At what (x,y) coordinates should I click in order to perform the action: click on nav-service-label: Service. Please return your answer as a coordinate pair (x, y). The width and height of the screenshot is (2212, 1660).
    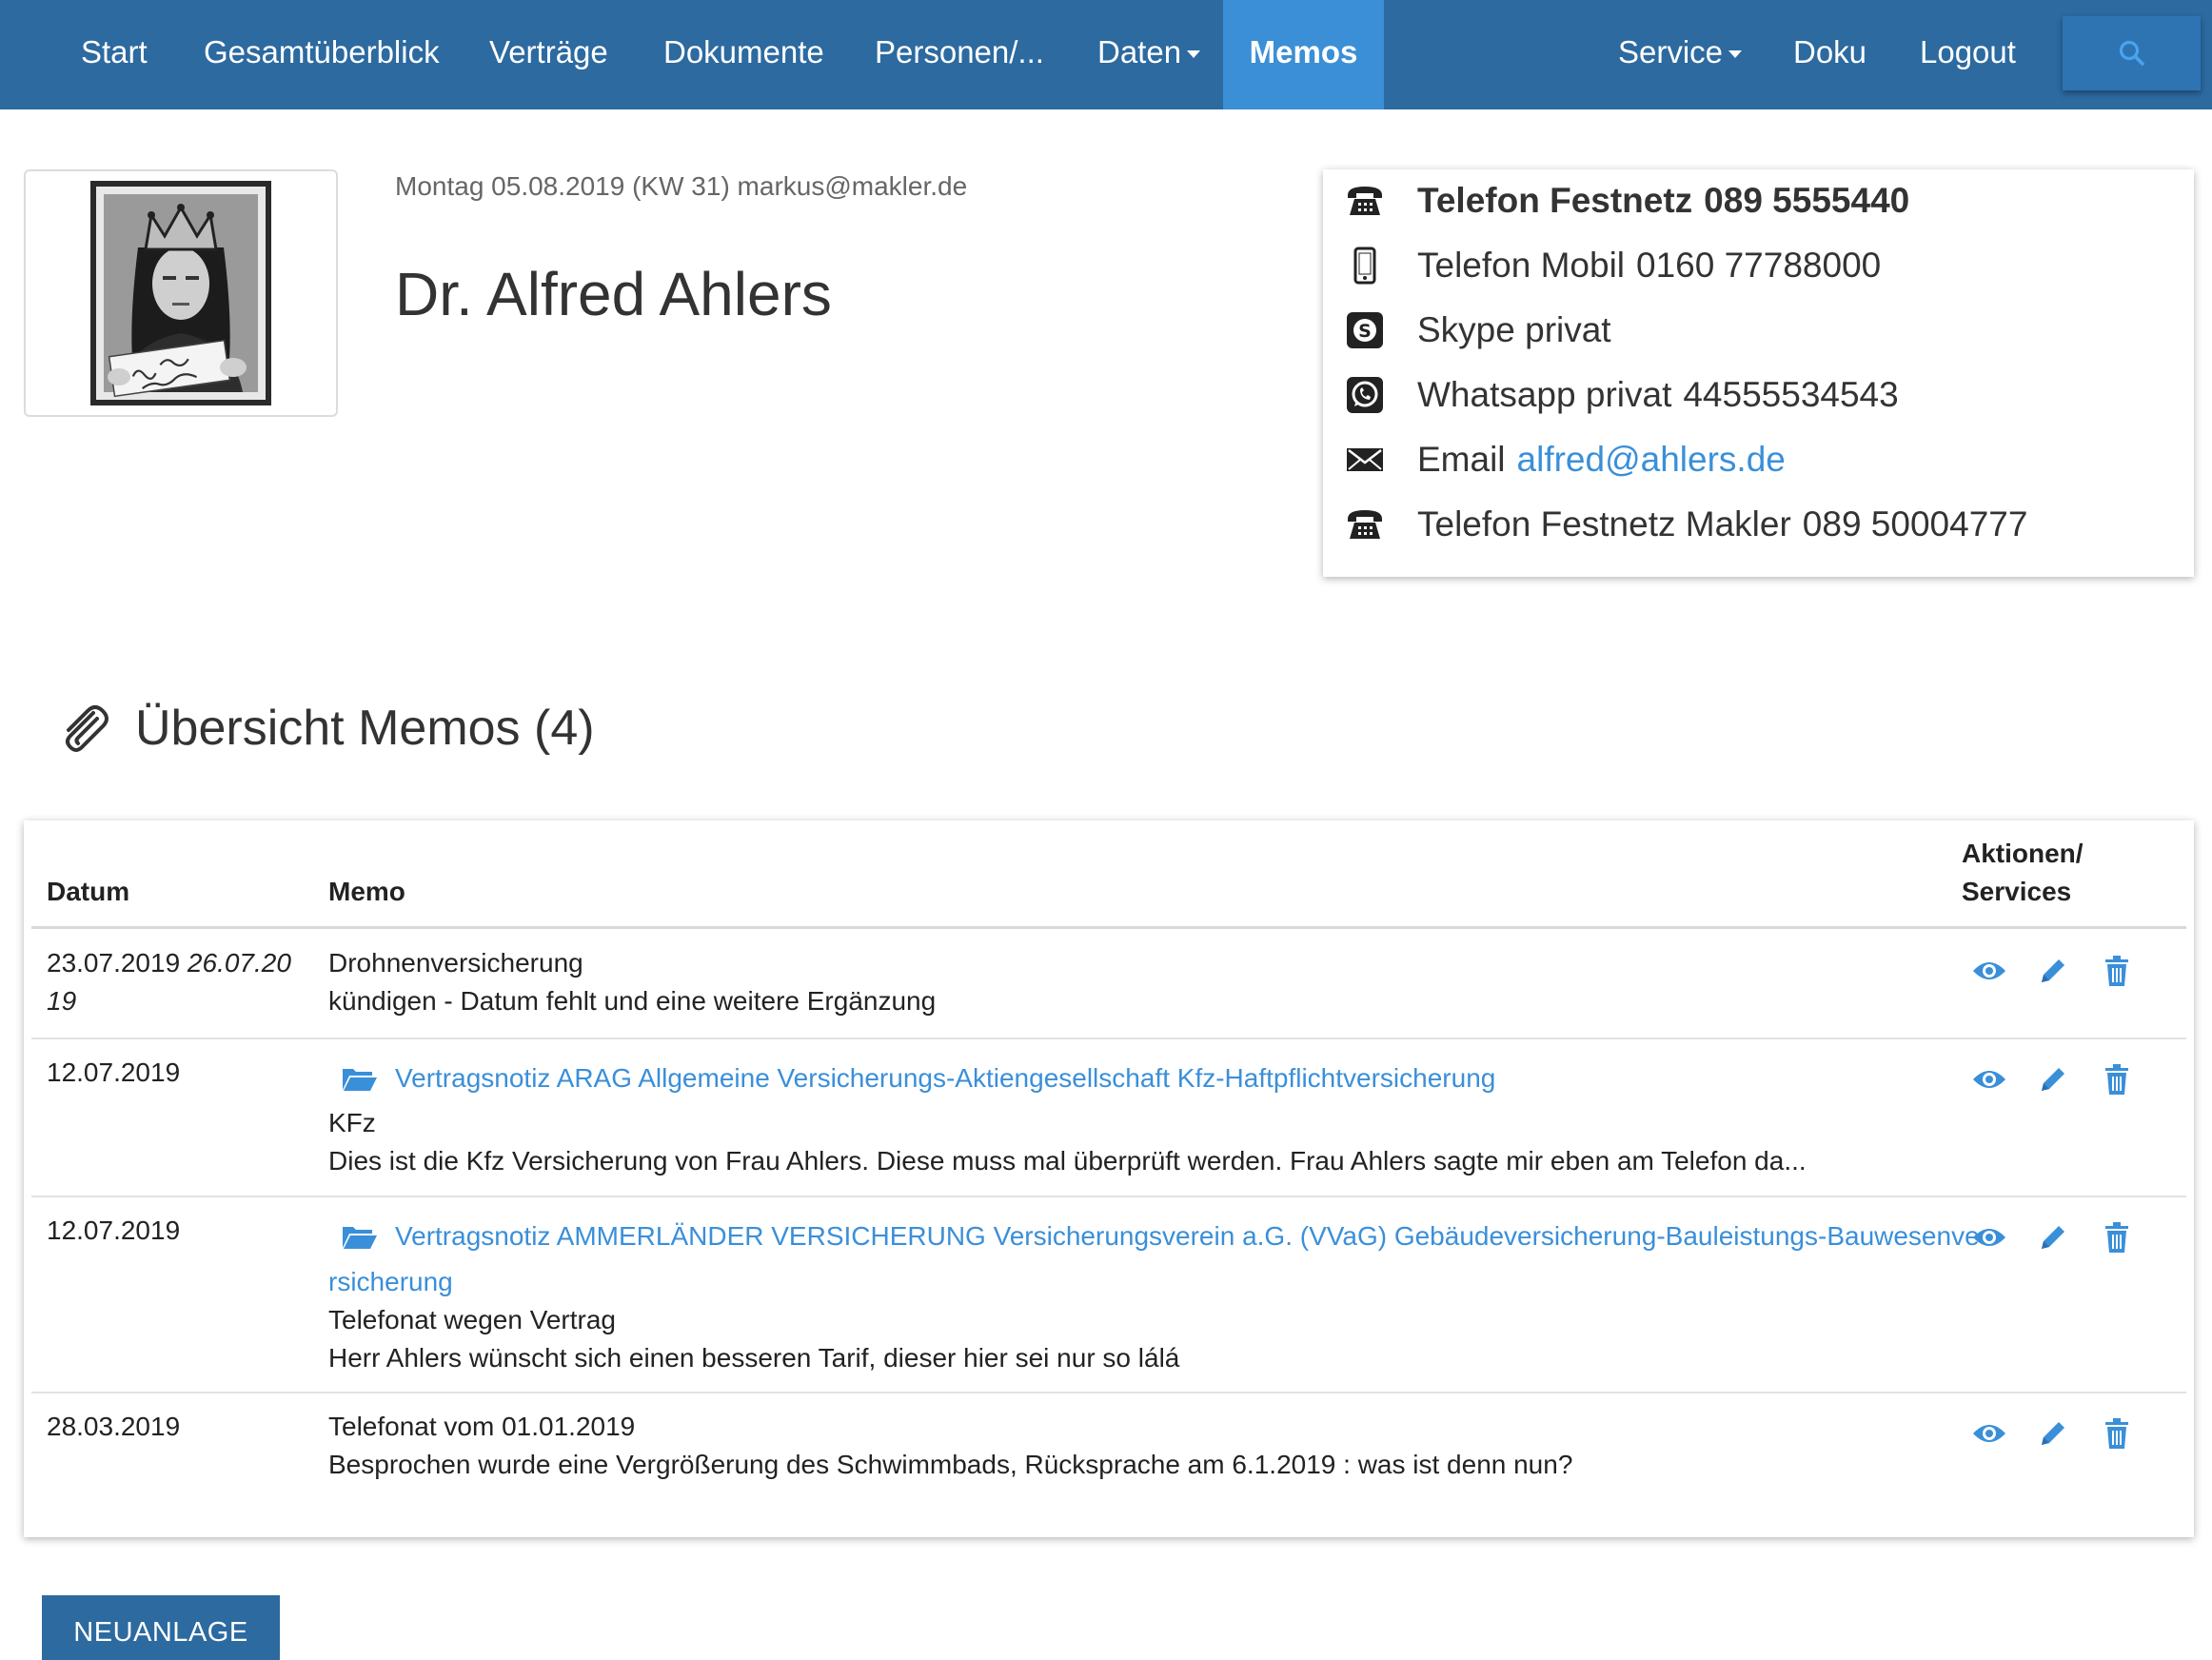
    Looking at the image, I should click on (1671, 51).